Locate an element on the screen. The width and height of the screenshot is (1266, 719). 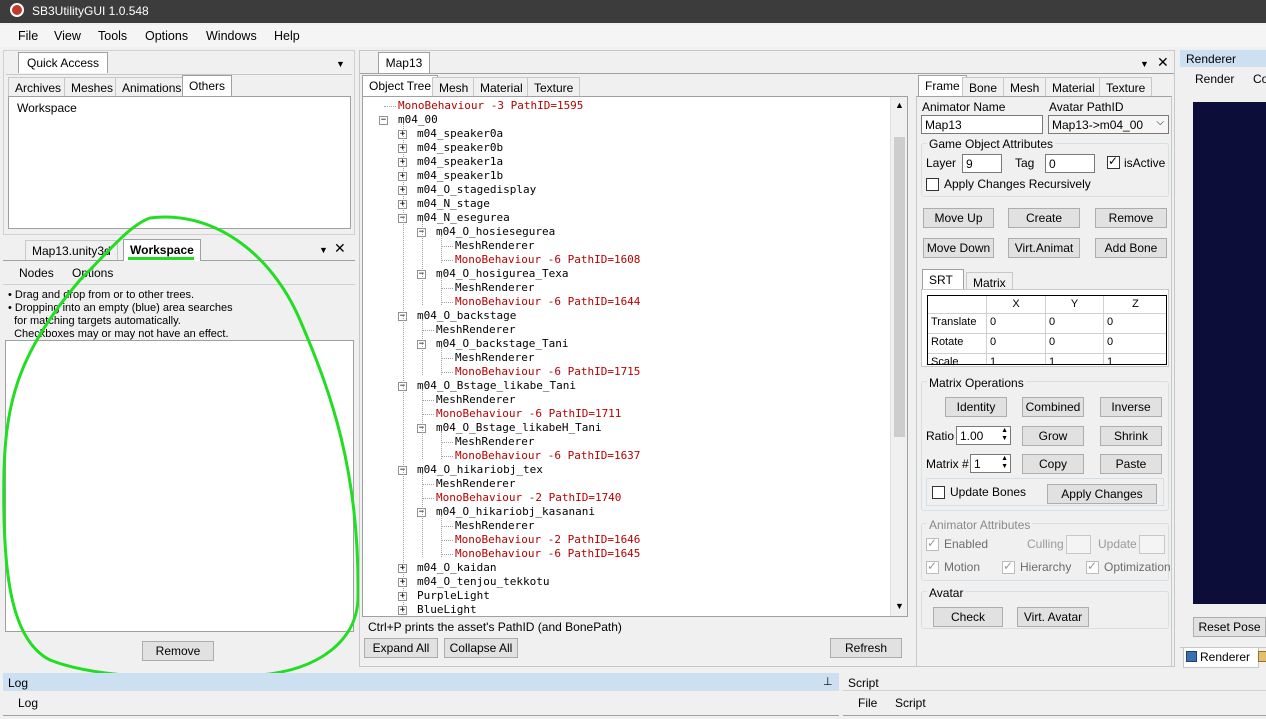
tab-texture: Texture is located at coordinates (554, 86).